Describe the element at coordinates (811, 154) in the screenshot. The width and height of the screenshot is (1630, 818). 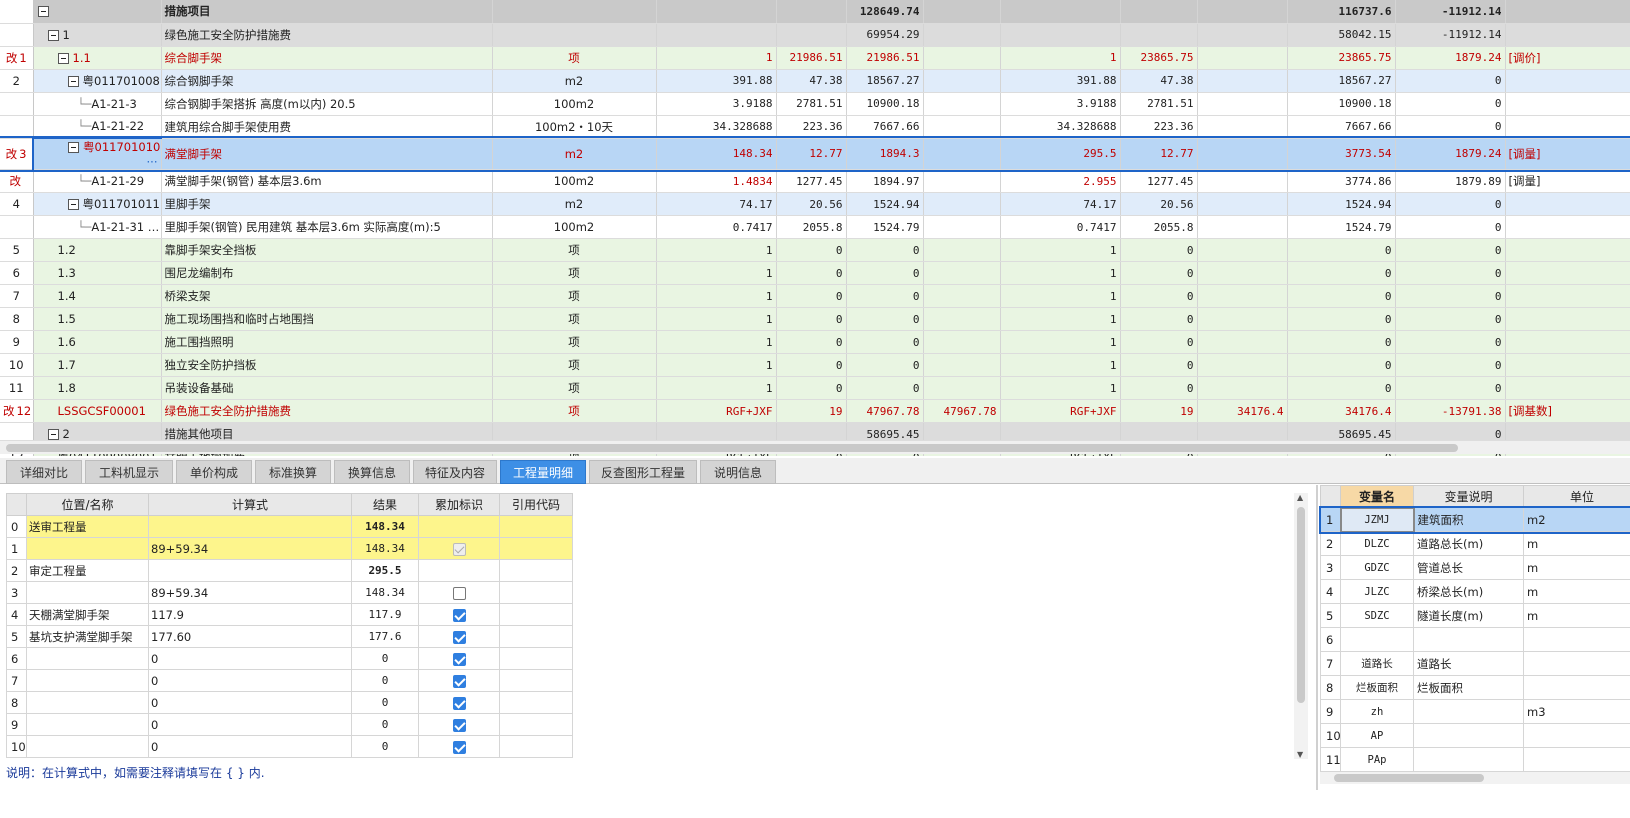
I see `submitted-rate: 12.77` at that location.